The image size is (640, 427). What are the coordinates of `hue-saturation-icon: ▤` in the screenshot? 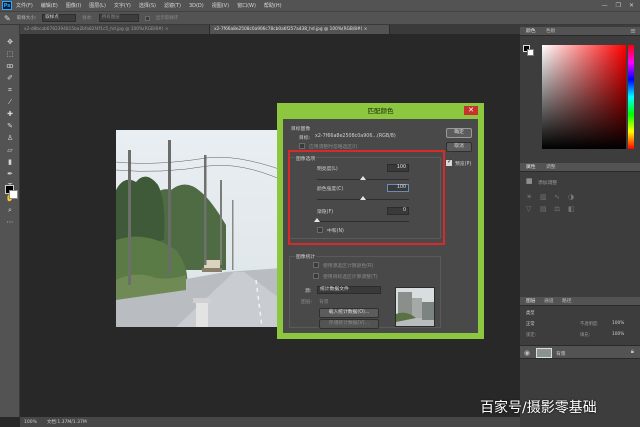 It's located at (543, 209).